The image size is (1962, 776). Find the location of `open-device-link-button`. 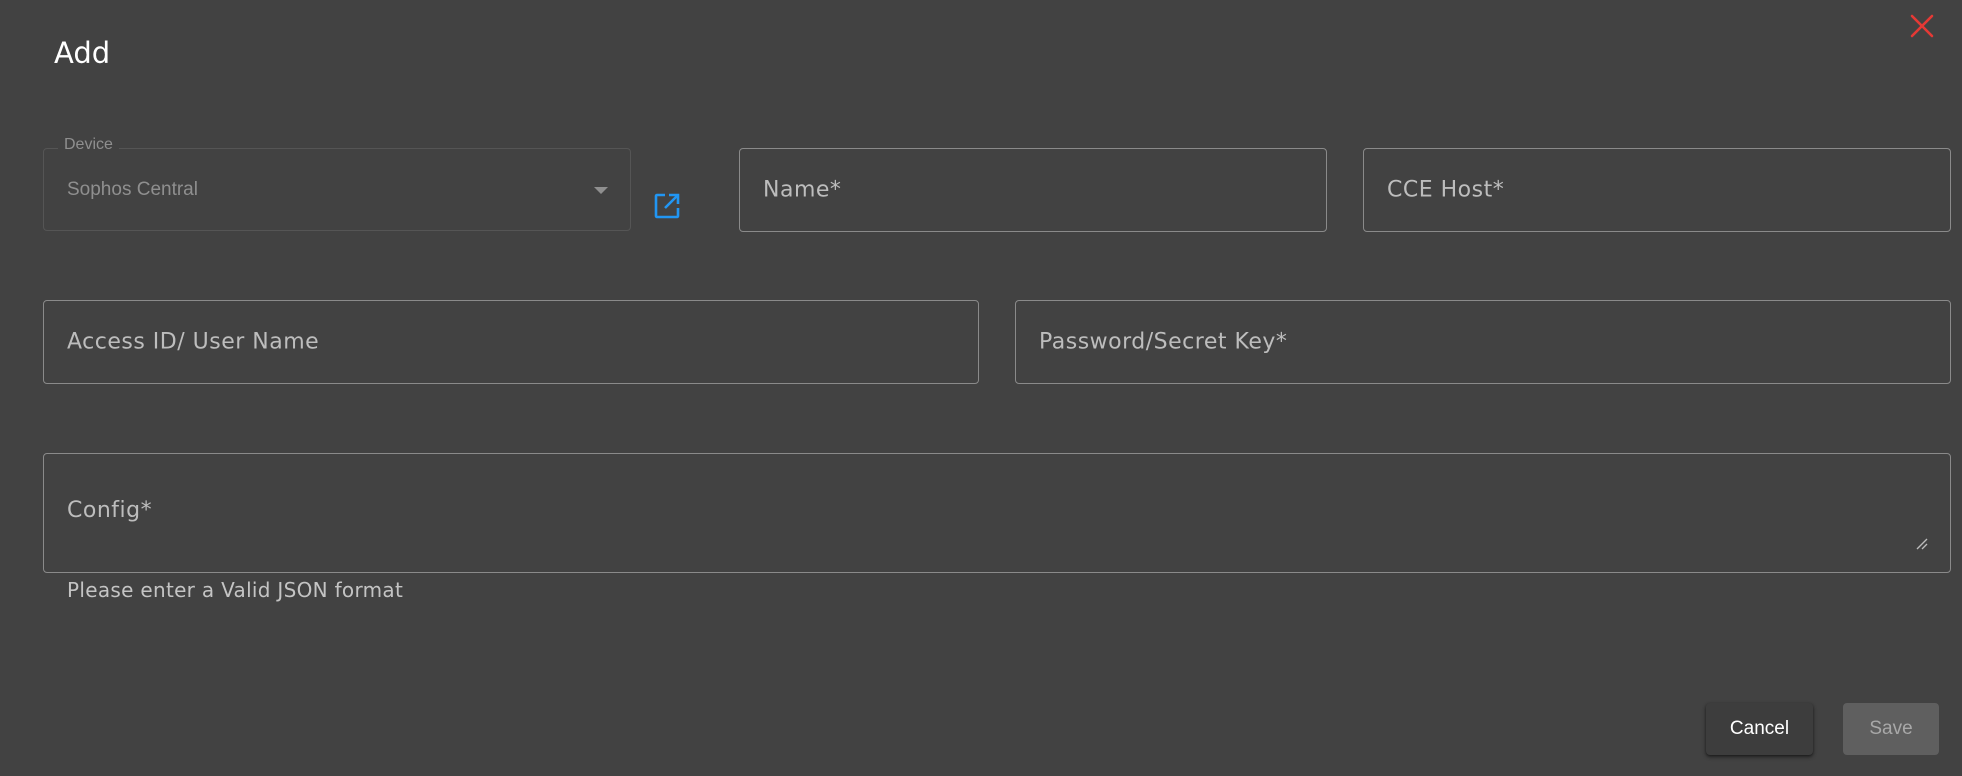

open-device-link-button is located at coordinates (667, 206).